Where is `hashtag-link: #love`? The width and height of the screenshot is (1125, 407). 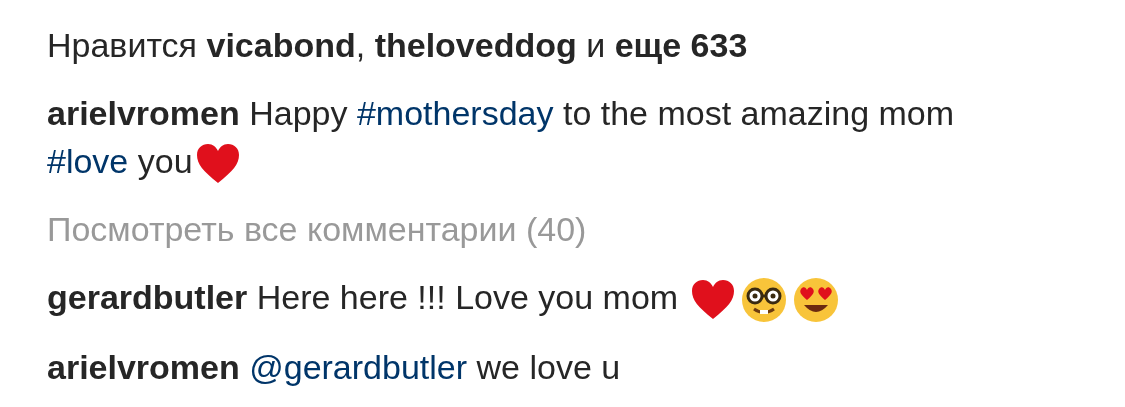 hashtag-link: #love is located at coordinates (88, 161).